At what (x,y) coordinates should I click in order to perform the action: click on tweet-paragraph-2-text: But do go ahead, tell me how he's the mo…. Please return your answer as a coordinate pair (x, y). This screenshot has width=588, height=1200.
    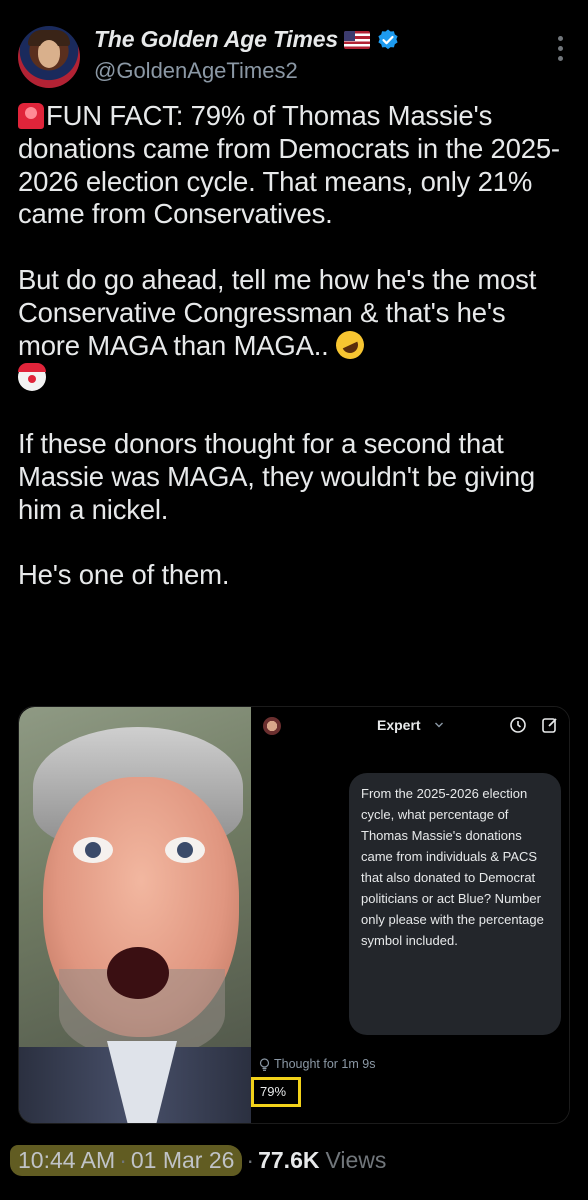
    Looking at the image, I should click on (277, 312).